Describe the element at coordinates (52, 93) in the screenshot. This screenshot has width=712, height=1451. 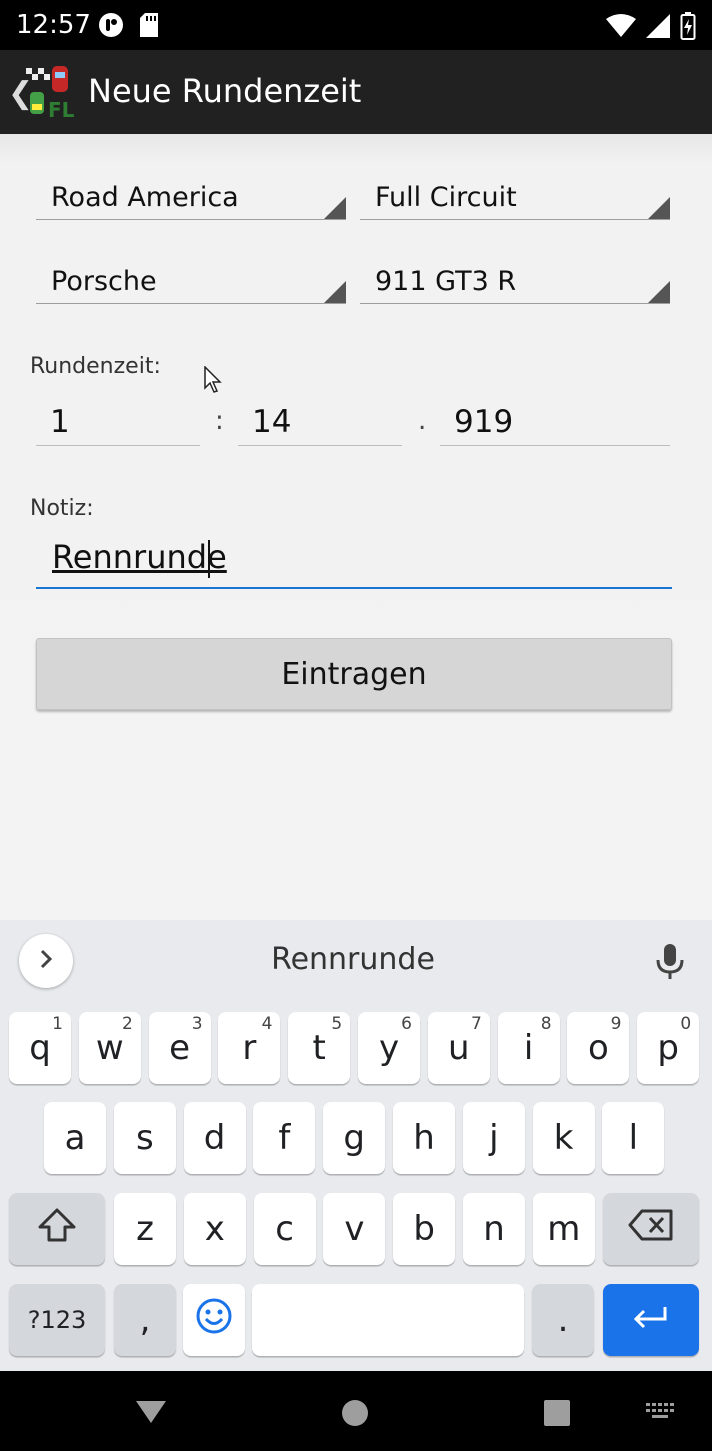
I see `app-logo: FL` at that location.